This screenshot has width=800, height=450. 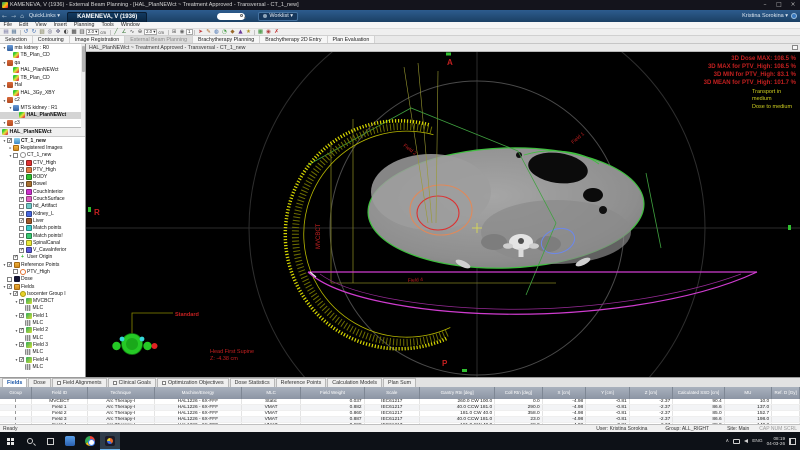 What do you see at coordinates (16, 393) in the screenshot?
I see `column-header-group: Group` at bounding box center [16, 393].